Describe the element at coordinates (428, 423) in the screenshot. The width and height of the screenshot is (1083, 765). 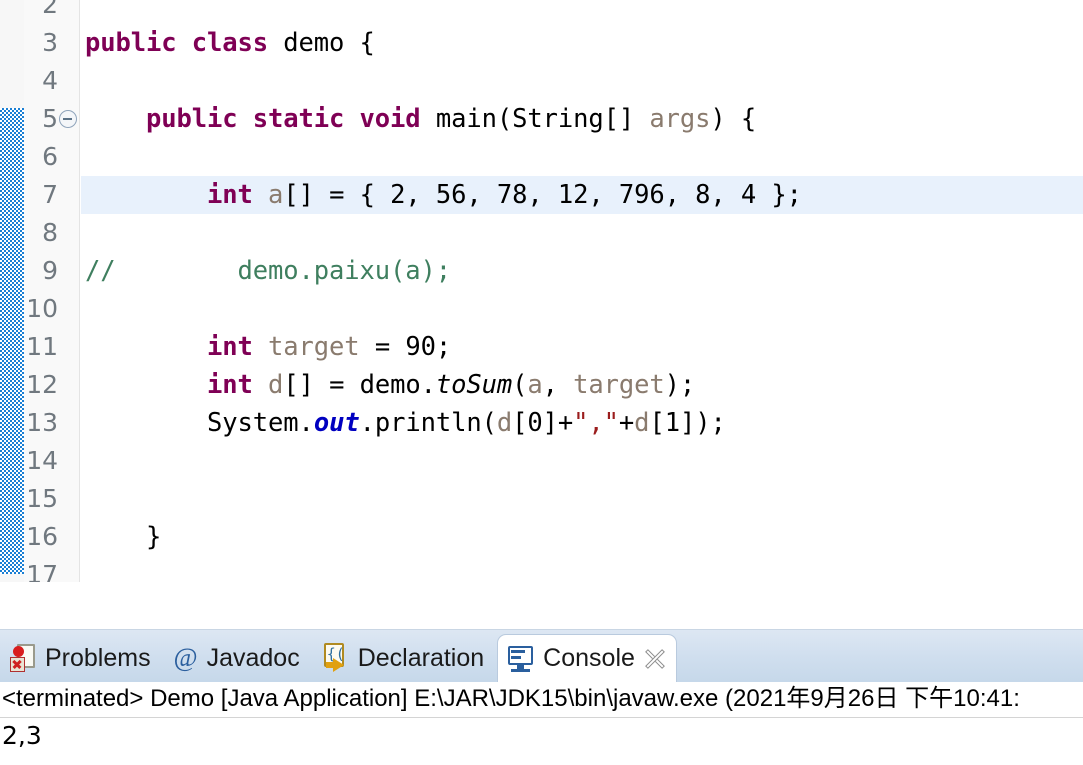
I see `code-token: .println(` at that location.